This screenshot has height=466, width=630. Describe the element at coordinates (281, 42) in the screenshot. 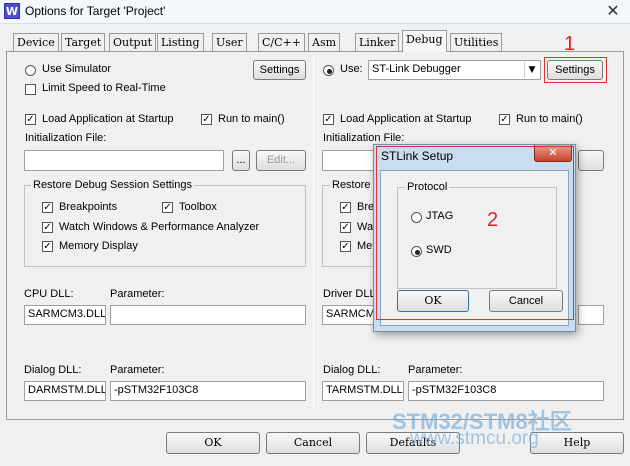

I see `tab-cpp: C/C++` at that location.